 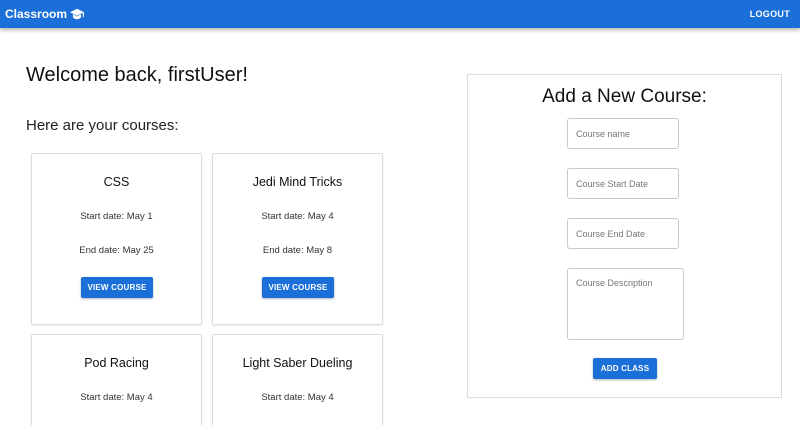 What do you see at coordinates (623, 133) in the screenshot?
I see `course-name-input` at bounding box center [623, 133].